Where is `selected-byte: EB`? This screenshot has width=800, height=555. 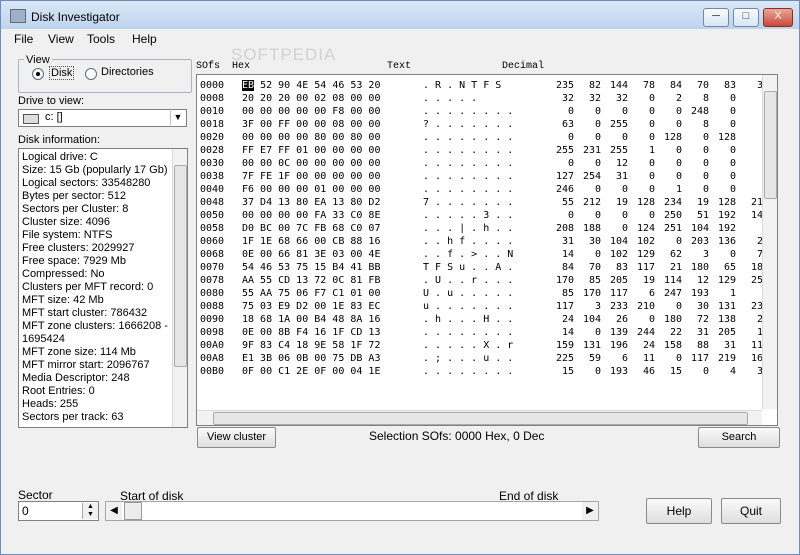
selected-byte: EB is located at coordinates (248, 85).